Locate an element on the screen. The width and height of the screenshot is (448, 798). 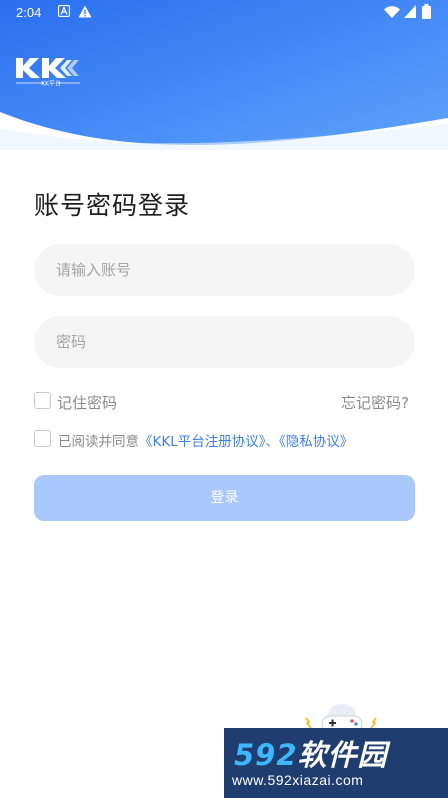
watermark-brand-text: 软件园 is located at coordinates (342, 755).